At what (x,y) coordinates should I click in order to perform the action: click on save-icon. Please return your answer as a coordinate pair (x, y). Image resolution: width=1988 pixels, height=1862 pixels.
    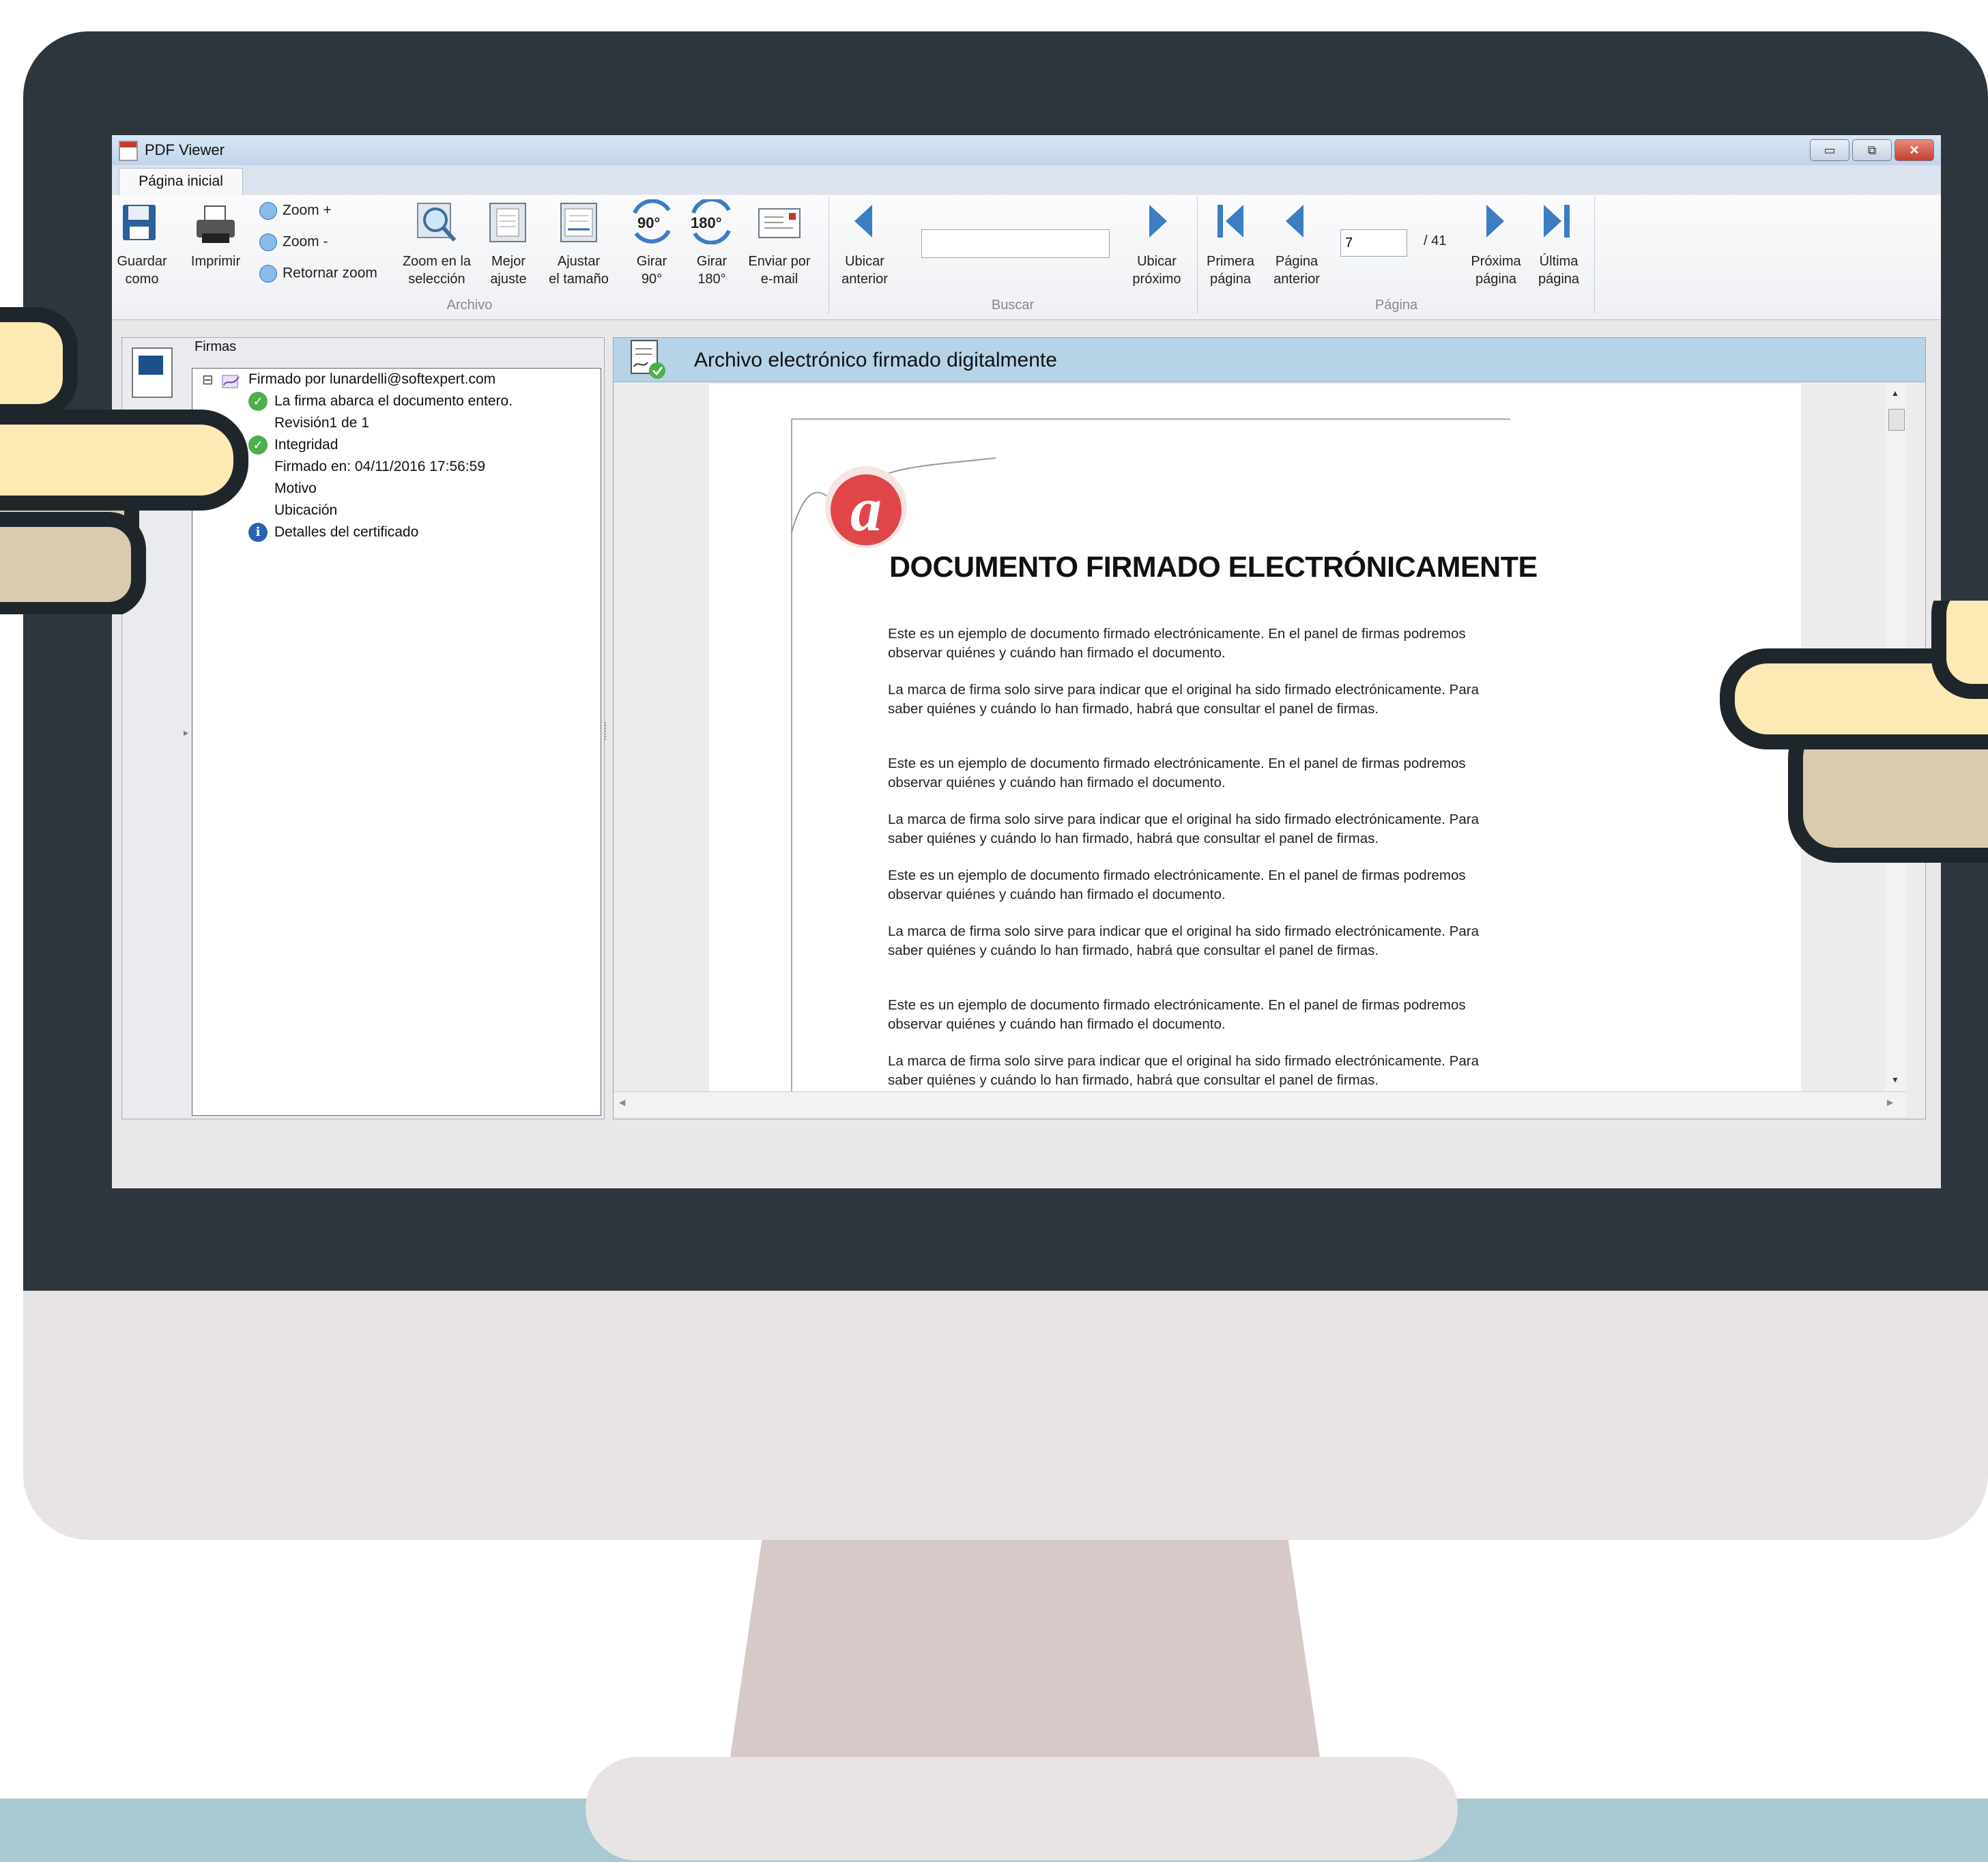
    Looking at the image, I should click on (139, 222).